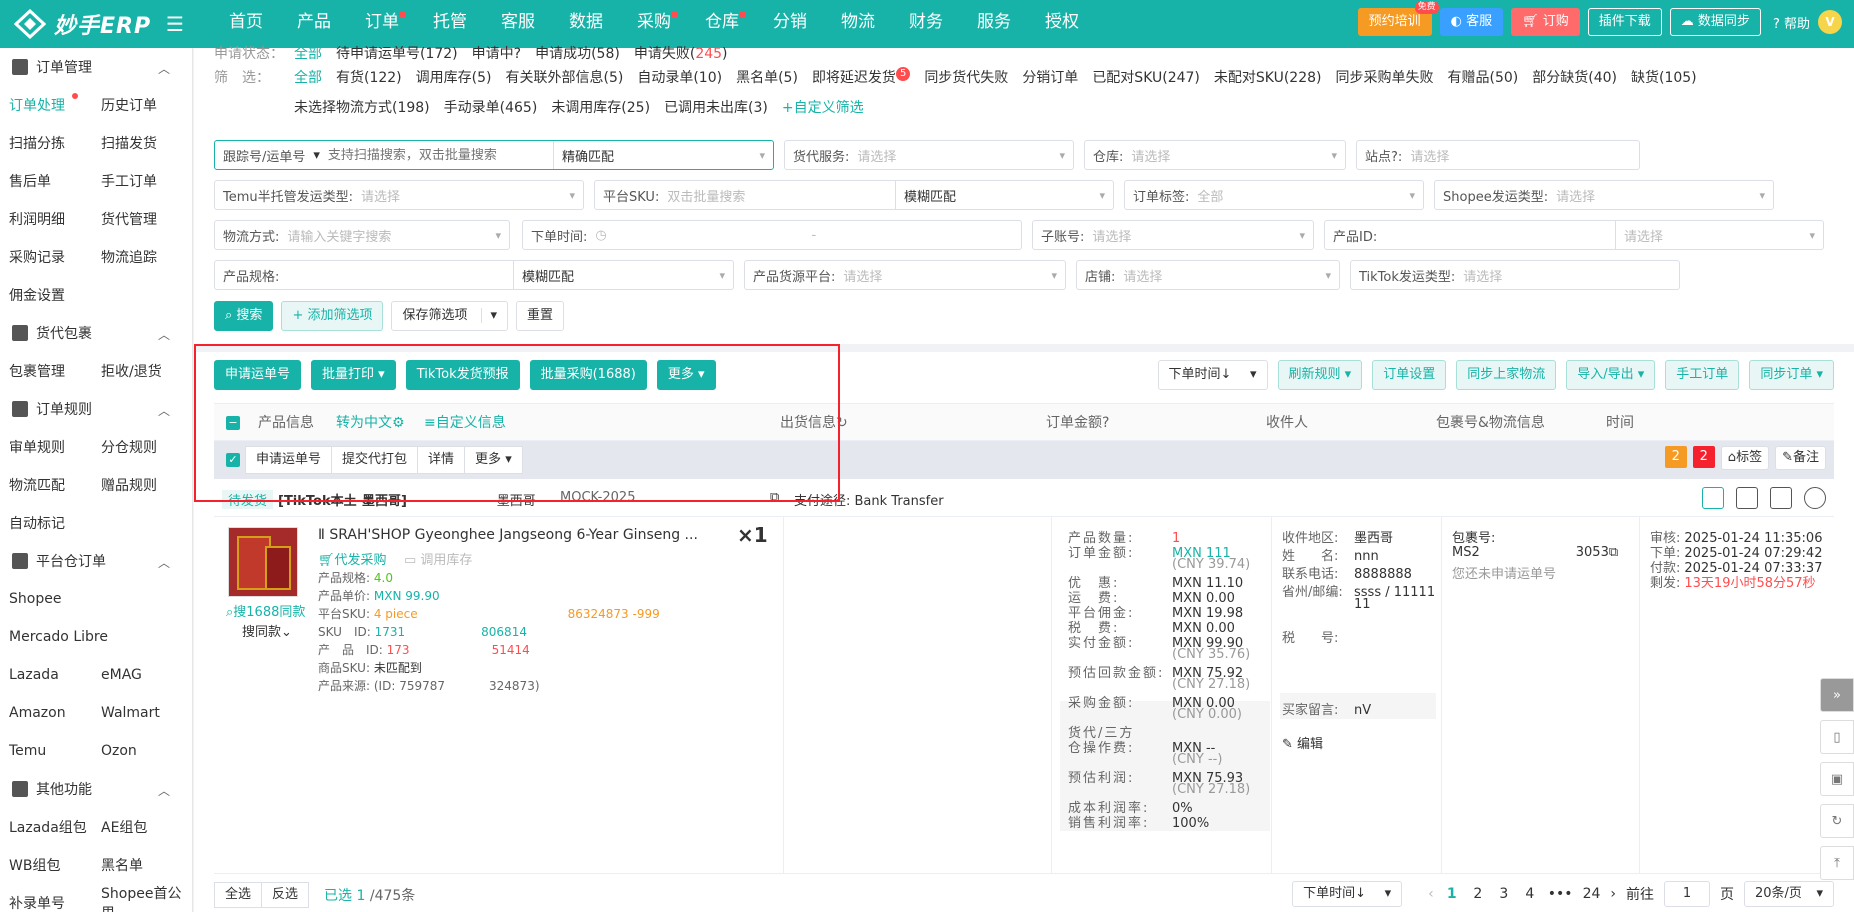 The width and height of the screenshot is (1854, 912). I want to click on order-settings-button: 订单设置, so click(1409, 375).